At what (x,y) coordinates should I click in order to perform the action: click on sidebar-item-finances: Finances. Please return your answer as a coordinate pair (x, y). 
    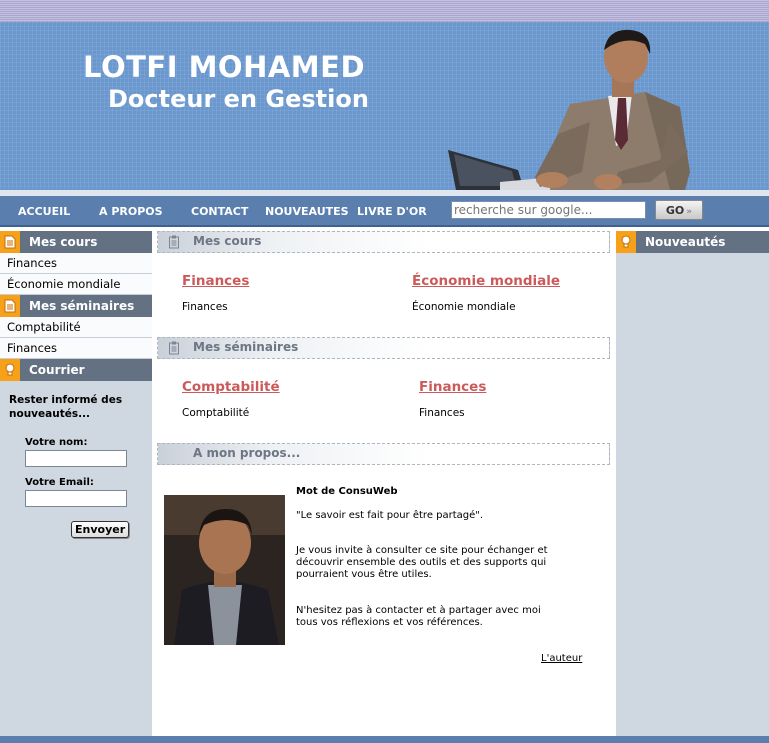
    Looking at the image, I should click on (76, 263).